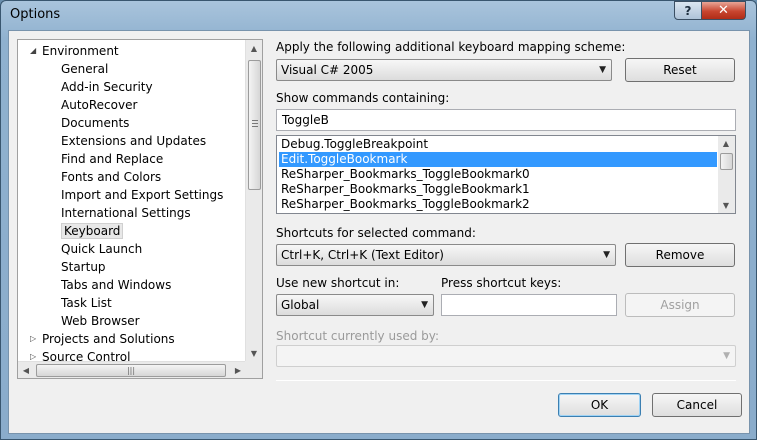  I want to click on command-list-item: ReSharper_Bookmarks_ToggleBookmark1, so click(498, 189).